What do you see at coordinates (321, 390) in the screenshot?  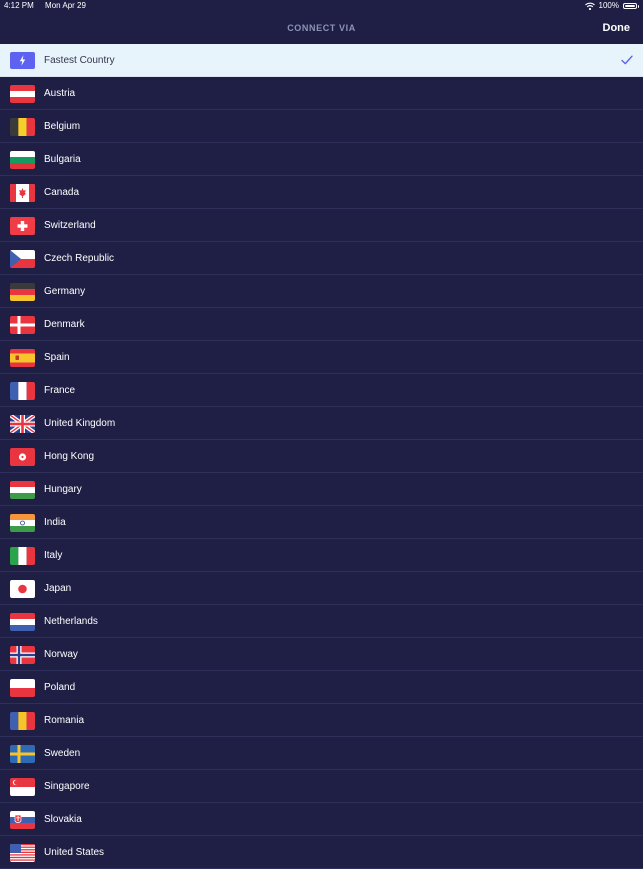 I see `country-row-france: France` at bounding box center [321, 390].